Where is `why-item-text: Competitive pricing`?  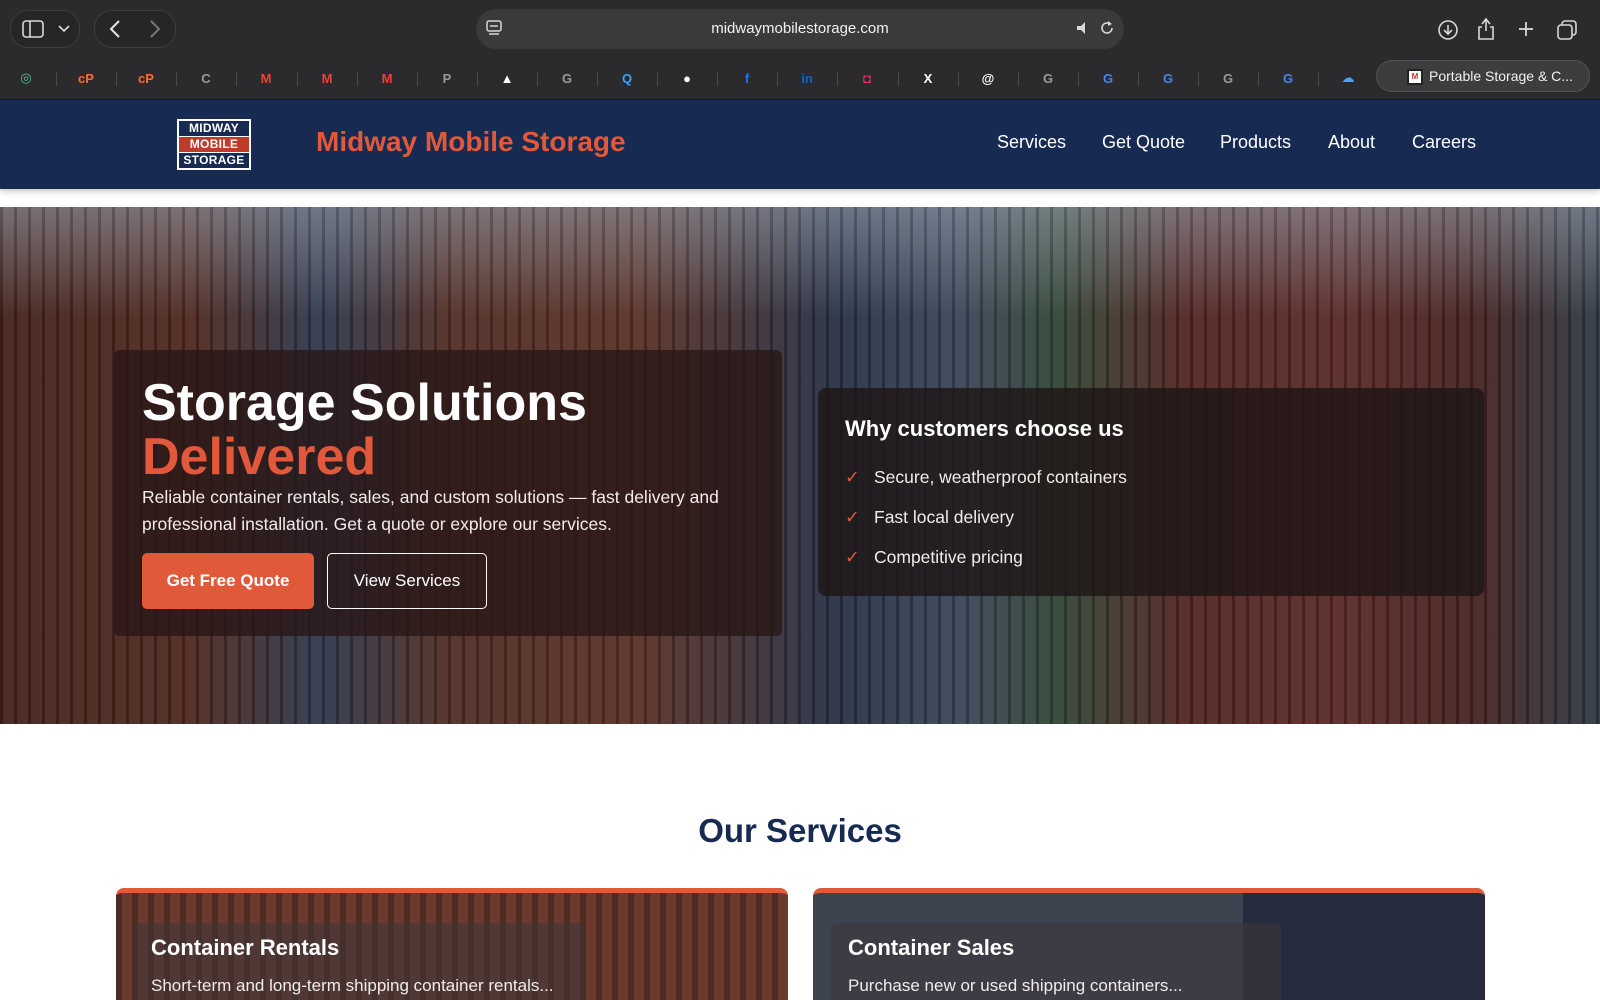
why-item-text: Competitive pricing is located at coordinates (948, 557).